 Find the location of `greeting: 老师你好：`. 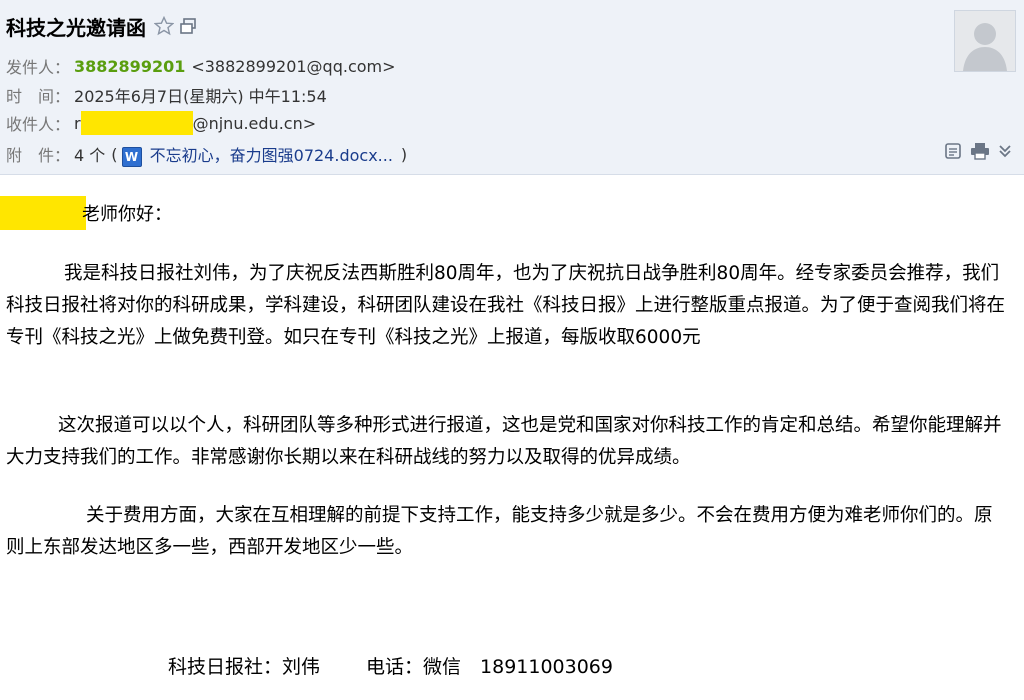

greeting: 老师你好： is located at coordinates (86, 213).